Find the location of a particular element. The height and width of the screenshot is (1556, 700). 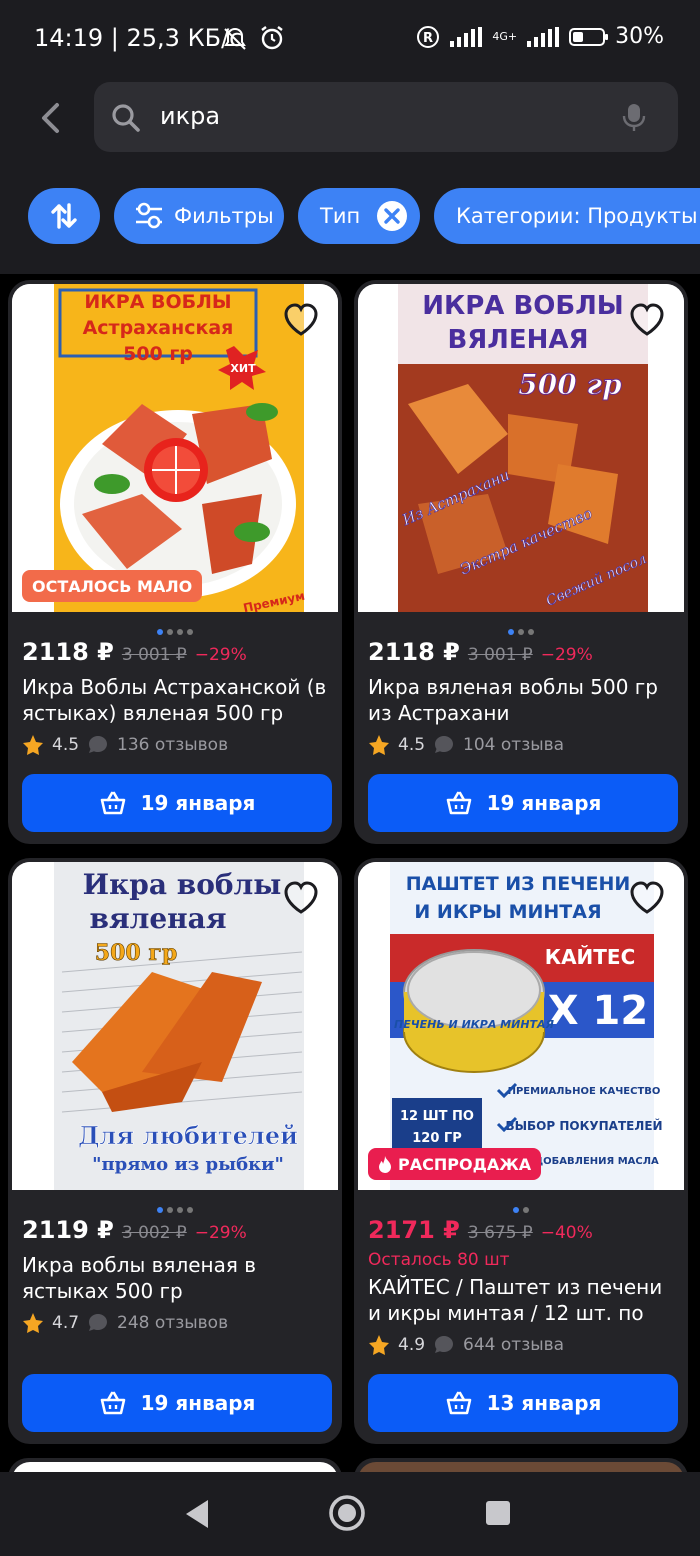

sale-badge: РАСПРОДАЖА is located at coordinates (455, 1164).